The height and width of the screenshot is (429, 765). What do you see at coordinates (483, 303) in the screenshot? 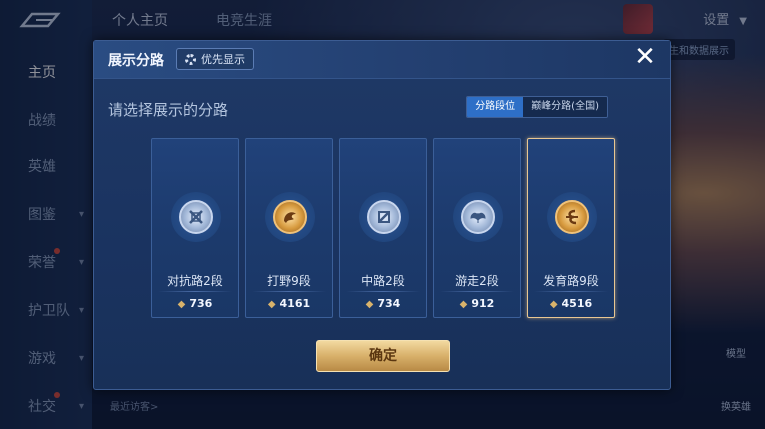
I see `lane-score-value: 912` at bounding box center [483, 303].